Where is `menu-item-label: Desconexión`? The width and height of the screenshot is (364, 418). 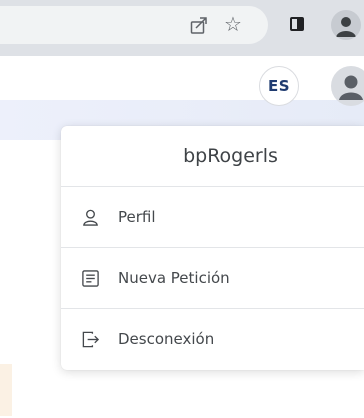
menu-item-label: Desconexión is located at coordinates (166, 339).